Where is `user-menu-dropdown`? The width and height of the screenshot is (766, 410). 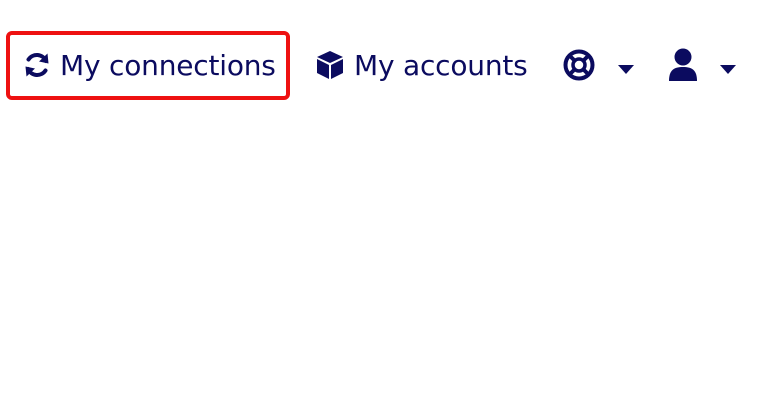 user-menu-dropdown is located at coordinates (702, 65).